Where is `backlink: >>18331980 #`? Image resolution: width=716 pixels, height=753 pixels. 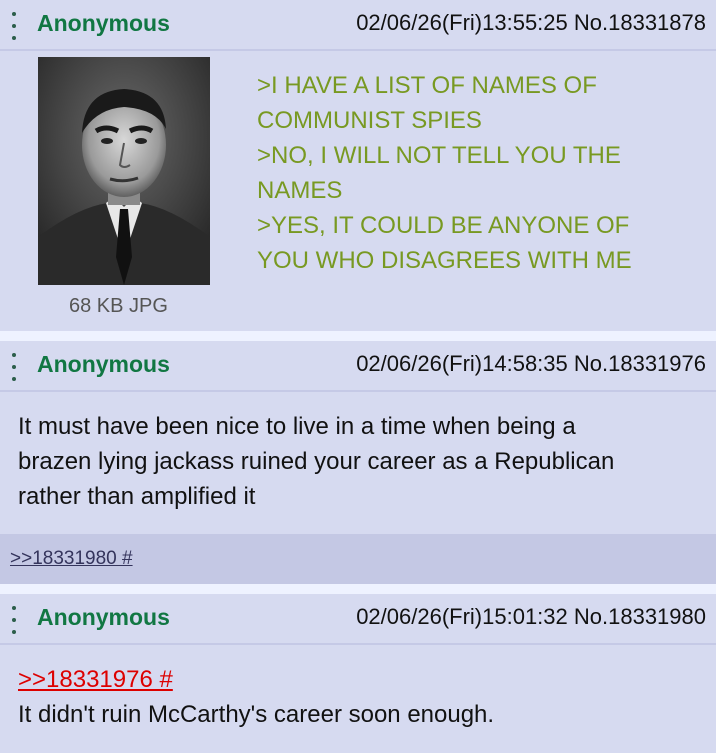 backlink: >>18331980 # is located at coordinates (71, 559).